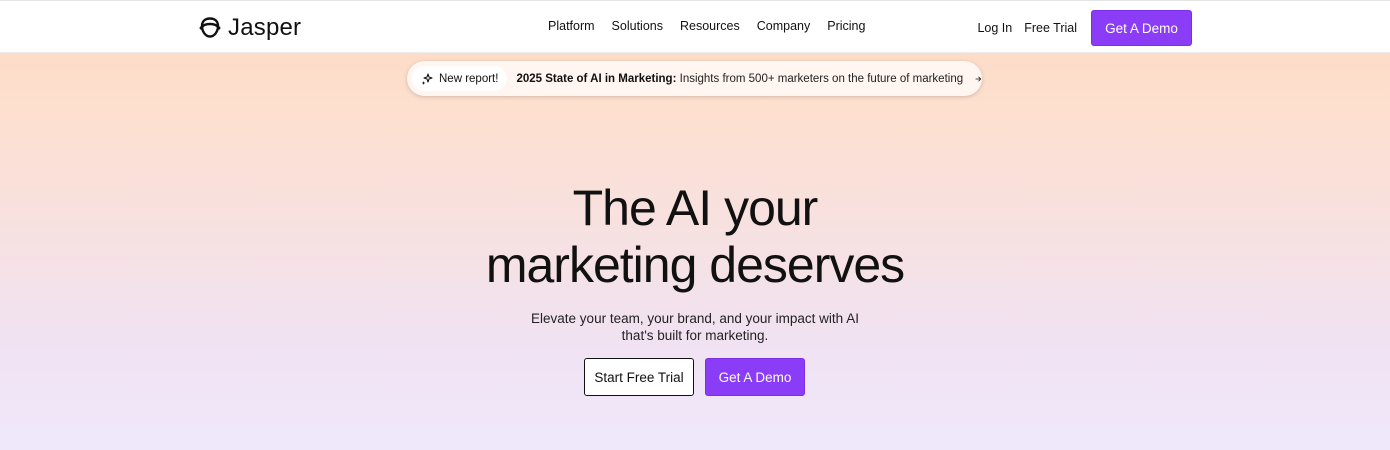  I want to click on hero-title-line-2: marketing deserves, so click(695, 265).